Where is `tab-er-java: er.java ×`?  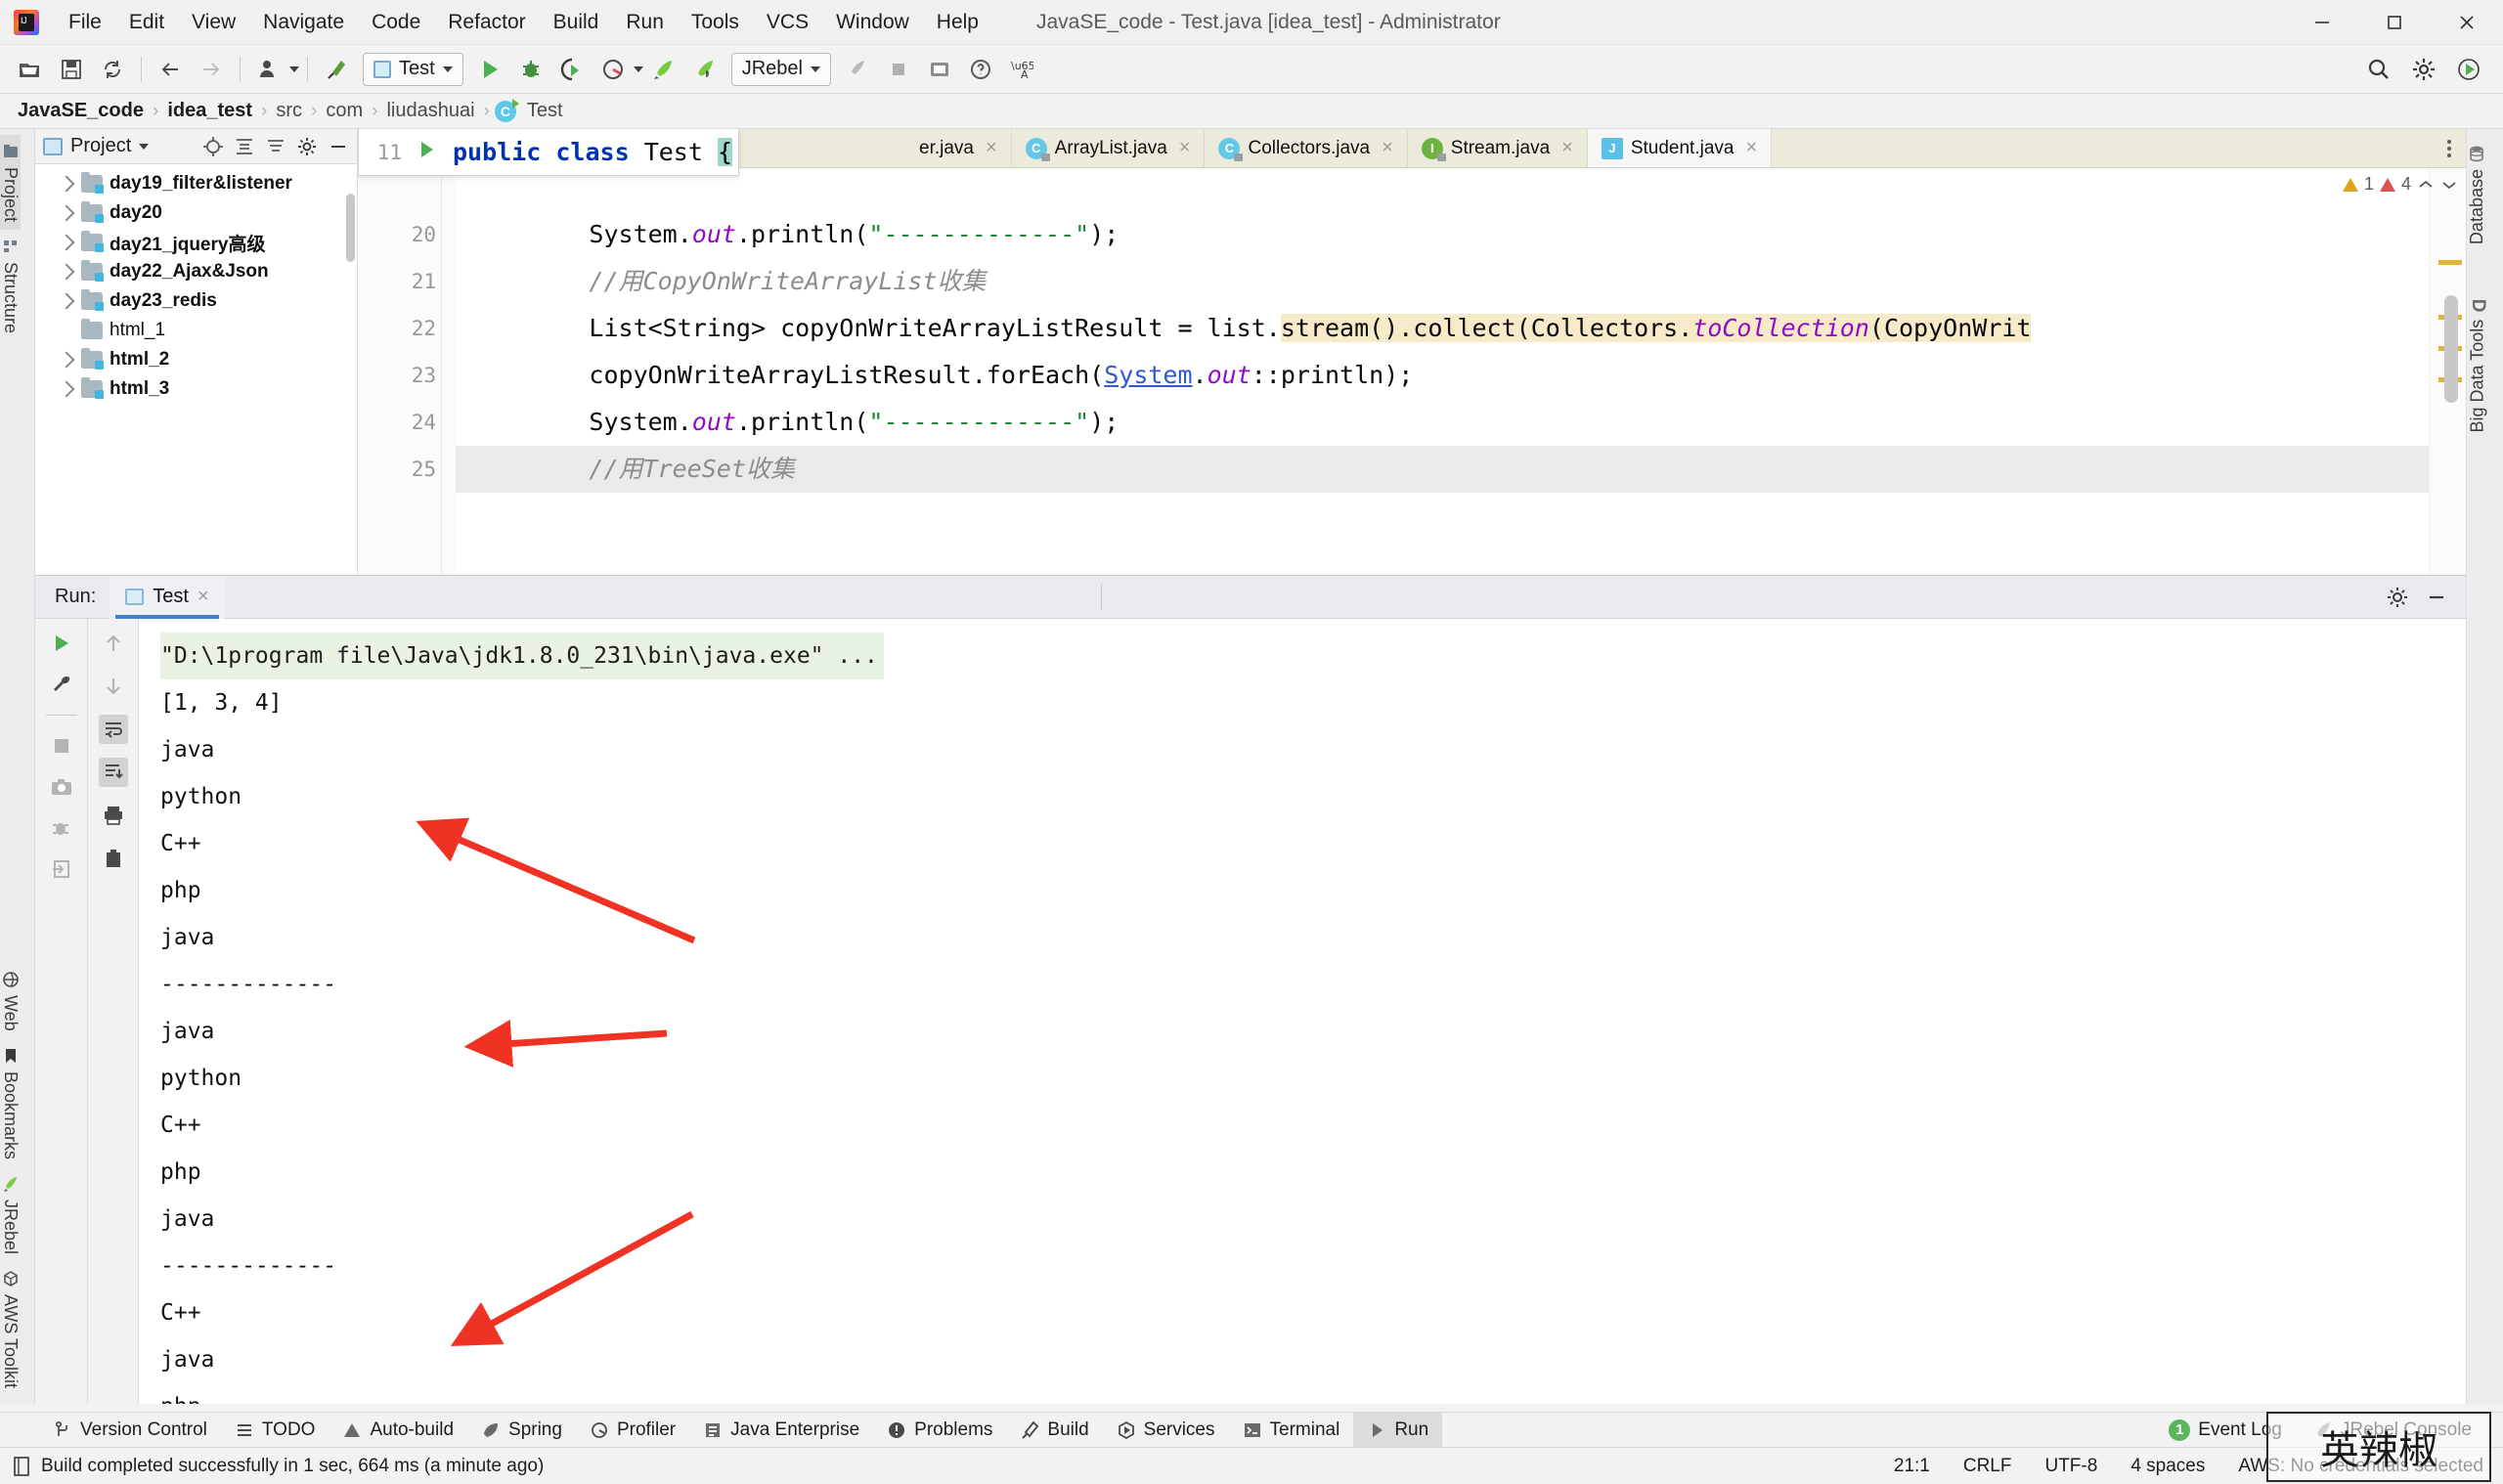
tab-er-java: er.java × is located at coordinates (958, 148).